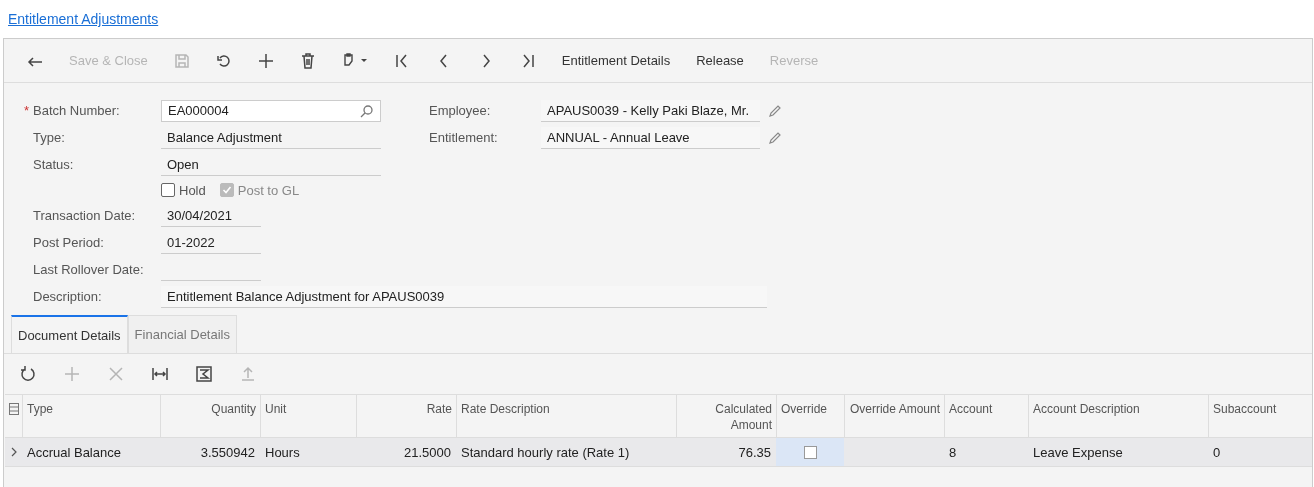 The width and height of the screenshot is (1314, 487). Describe the element at coordinates (268, 190) in the screenshot. I see `checkbox-label: Post to GL` at that location.